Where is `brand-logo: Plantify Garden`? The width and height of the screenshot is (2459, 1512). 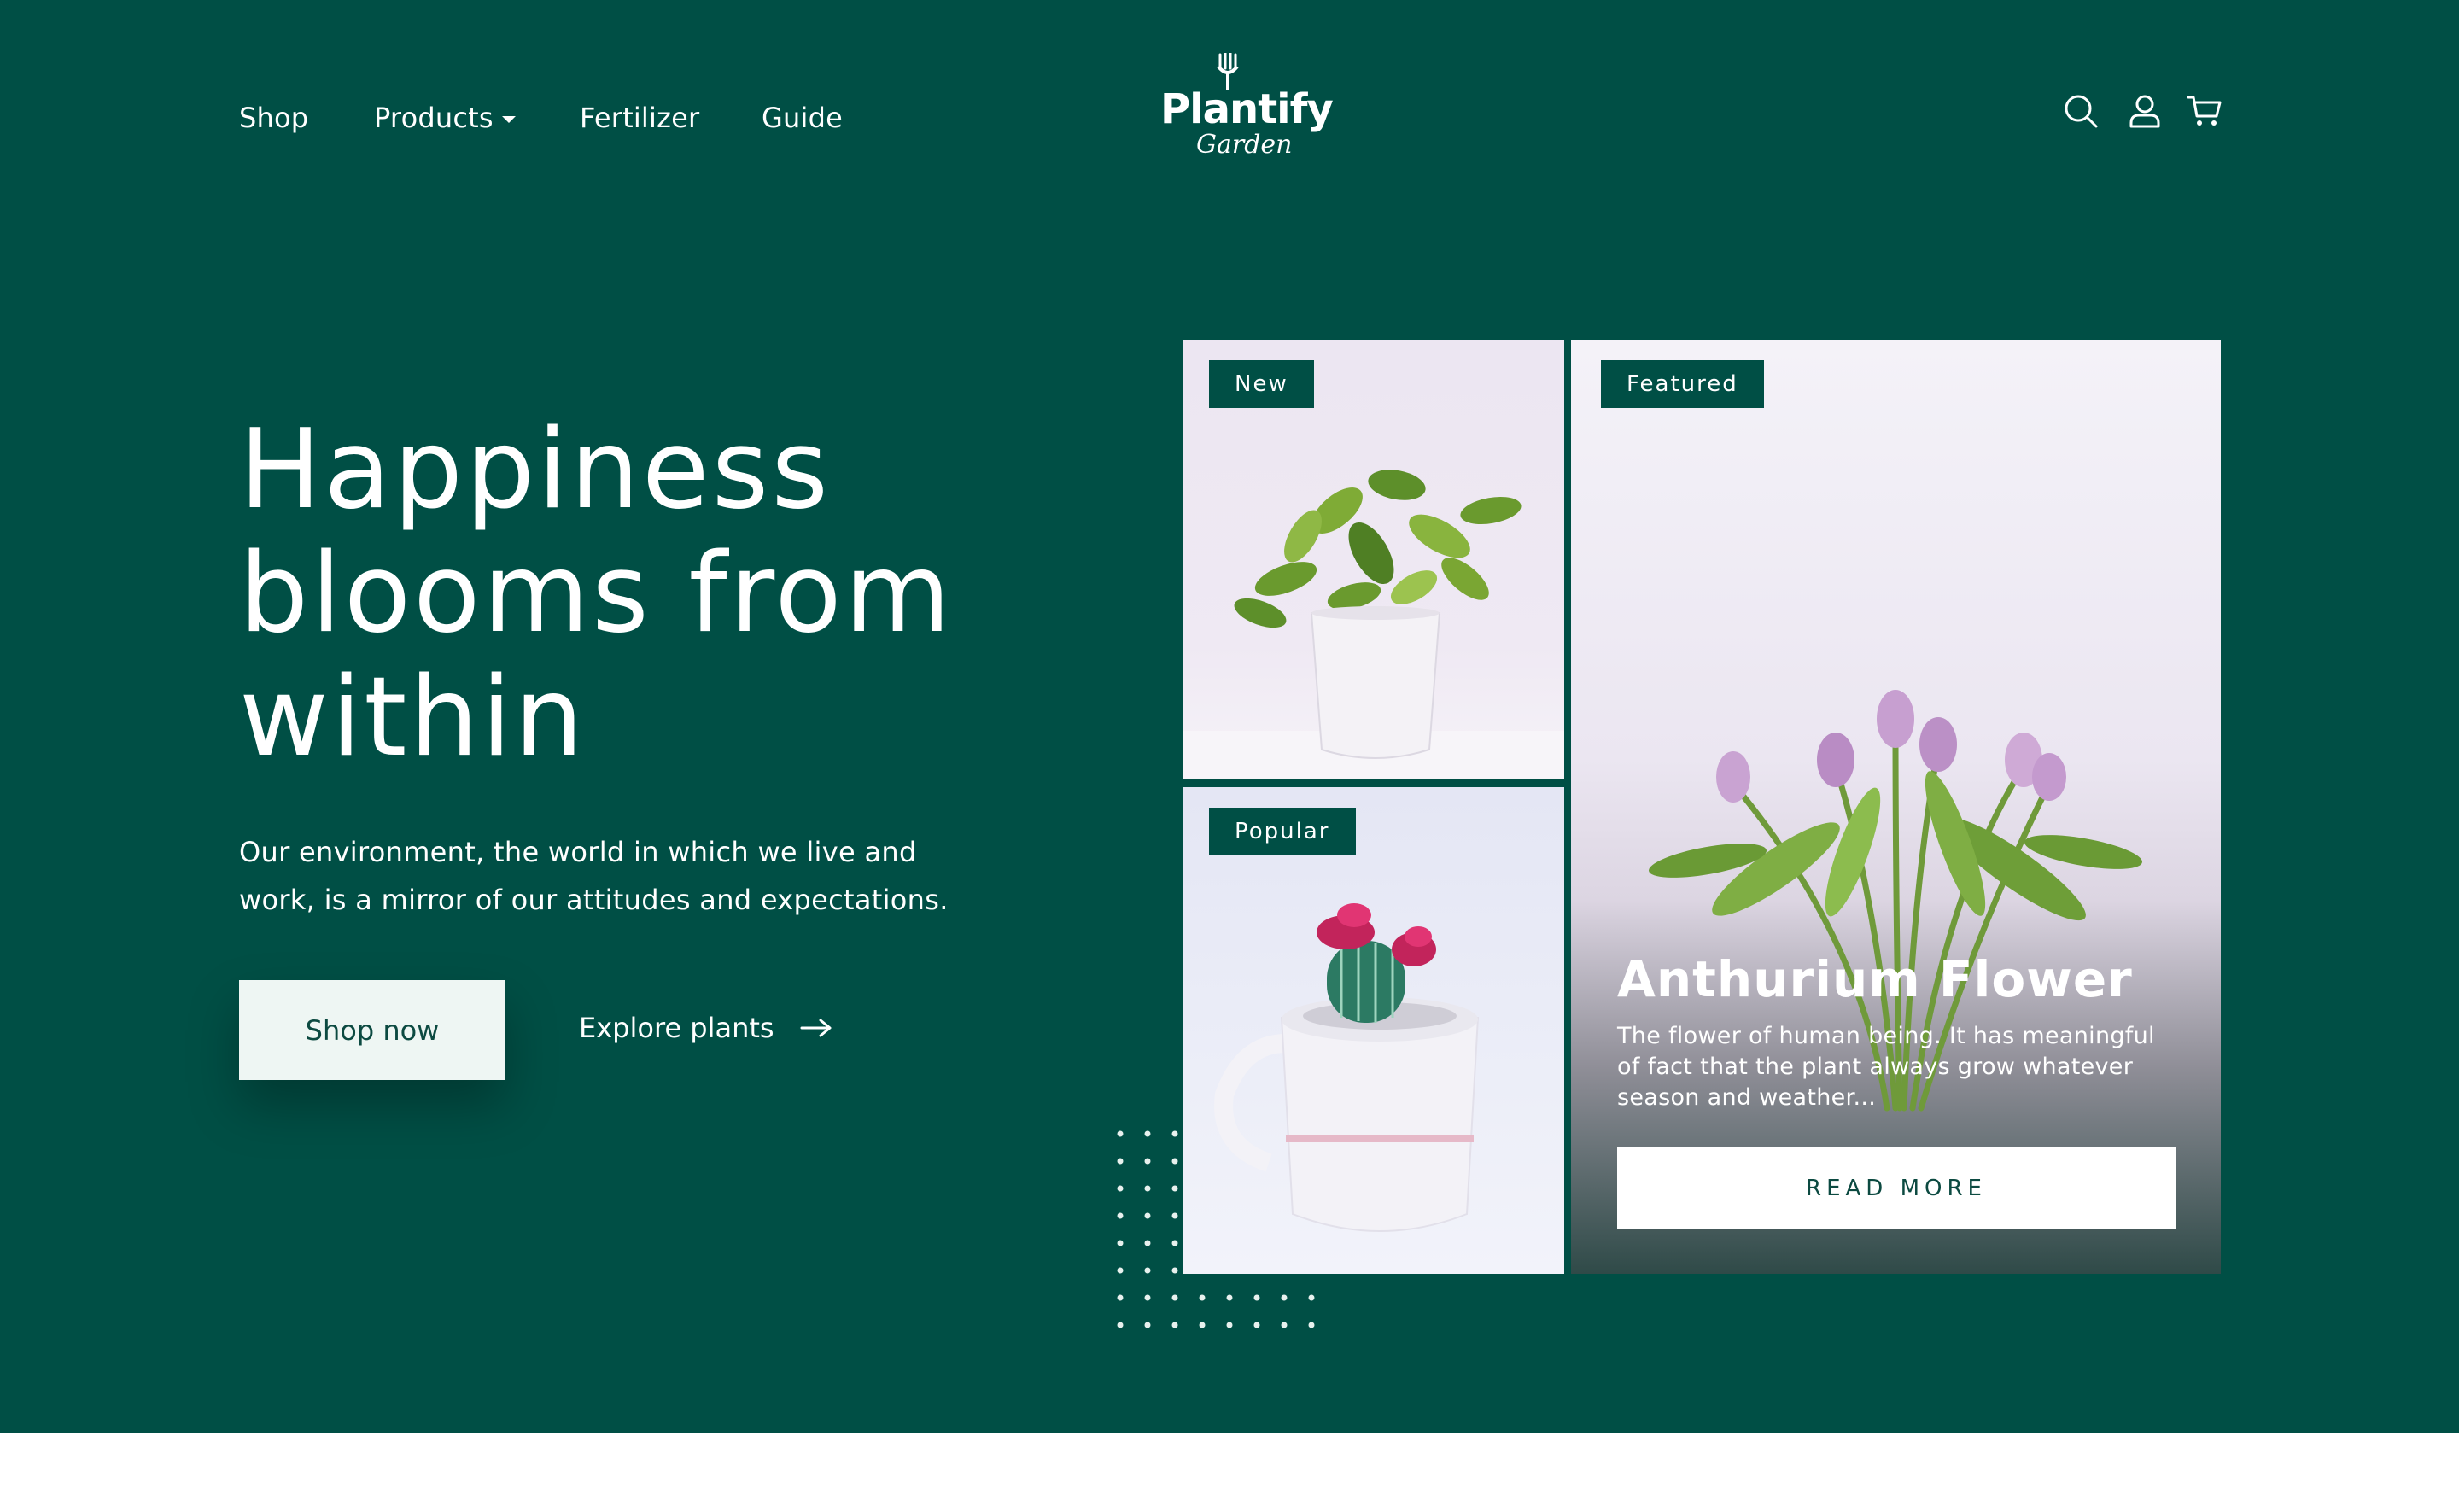
brand-logo: Plantify Garden is located at coordinates (1245, 108).